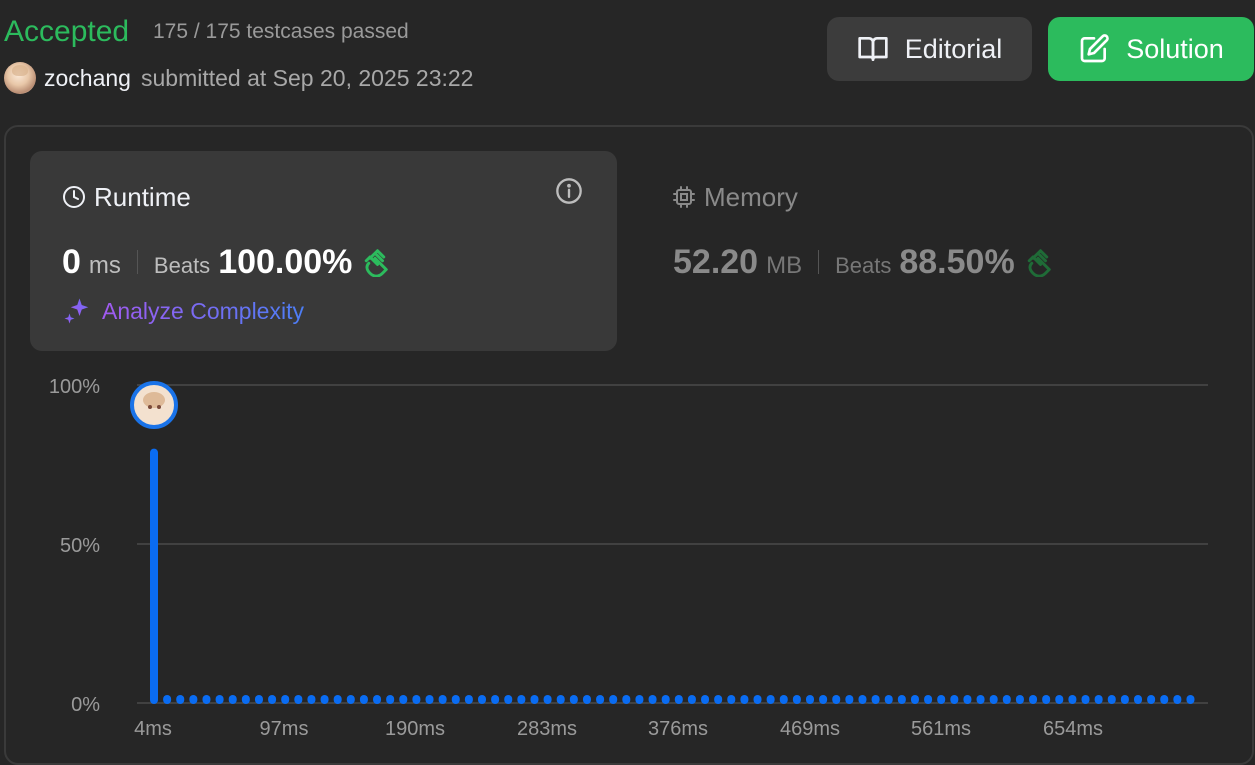 The image size is (1255, 765). I want to click on memory-value: 52.20, so click(716, 262).